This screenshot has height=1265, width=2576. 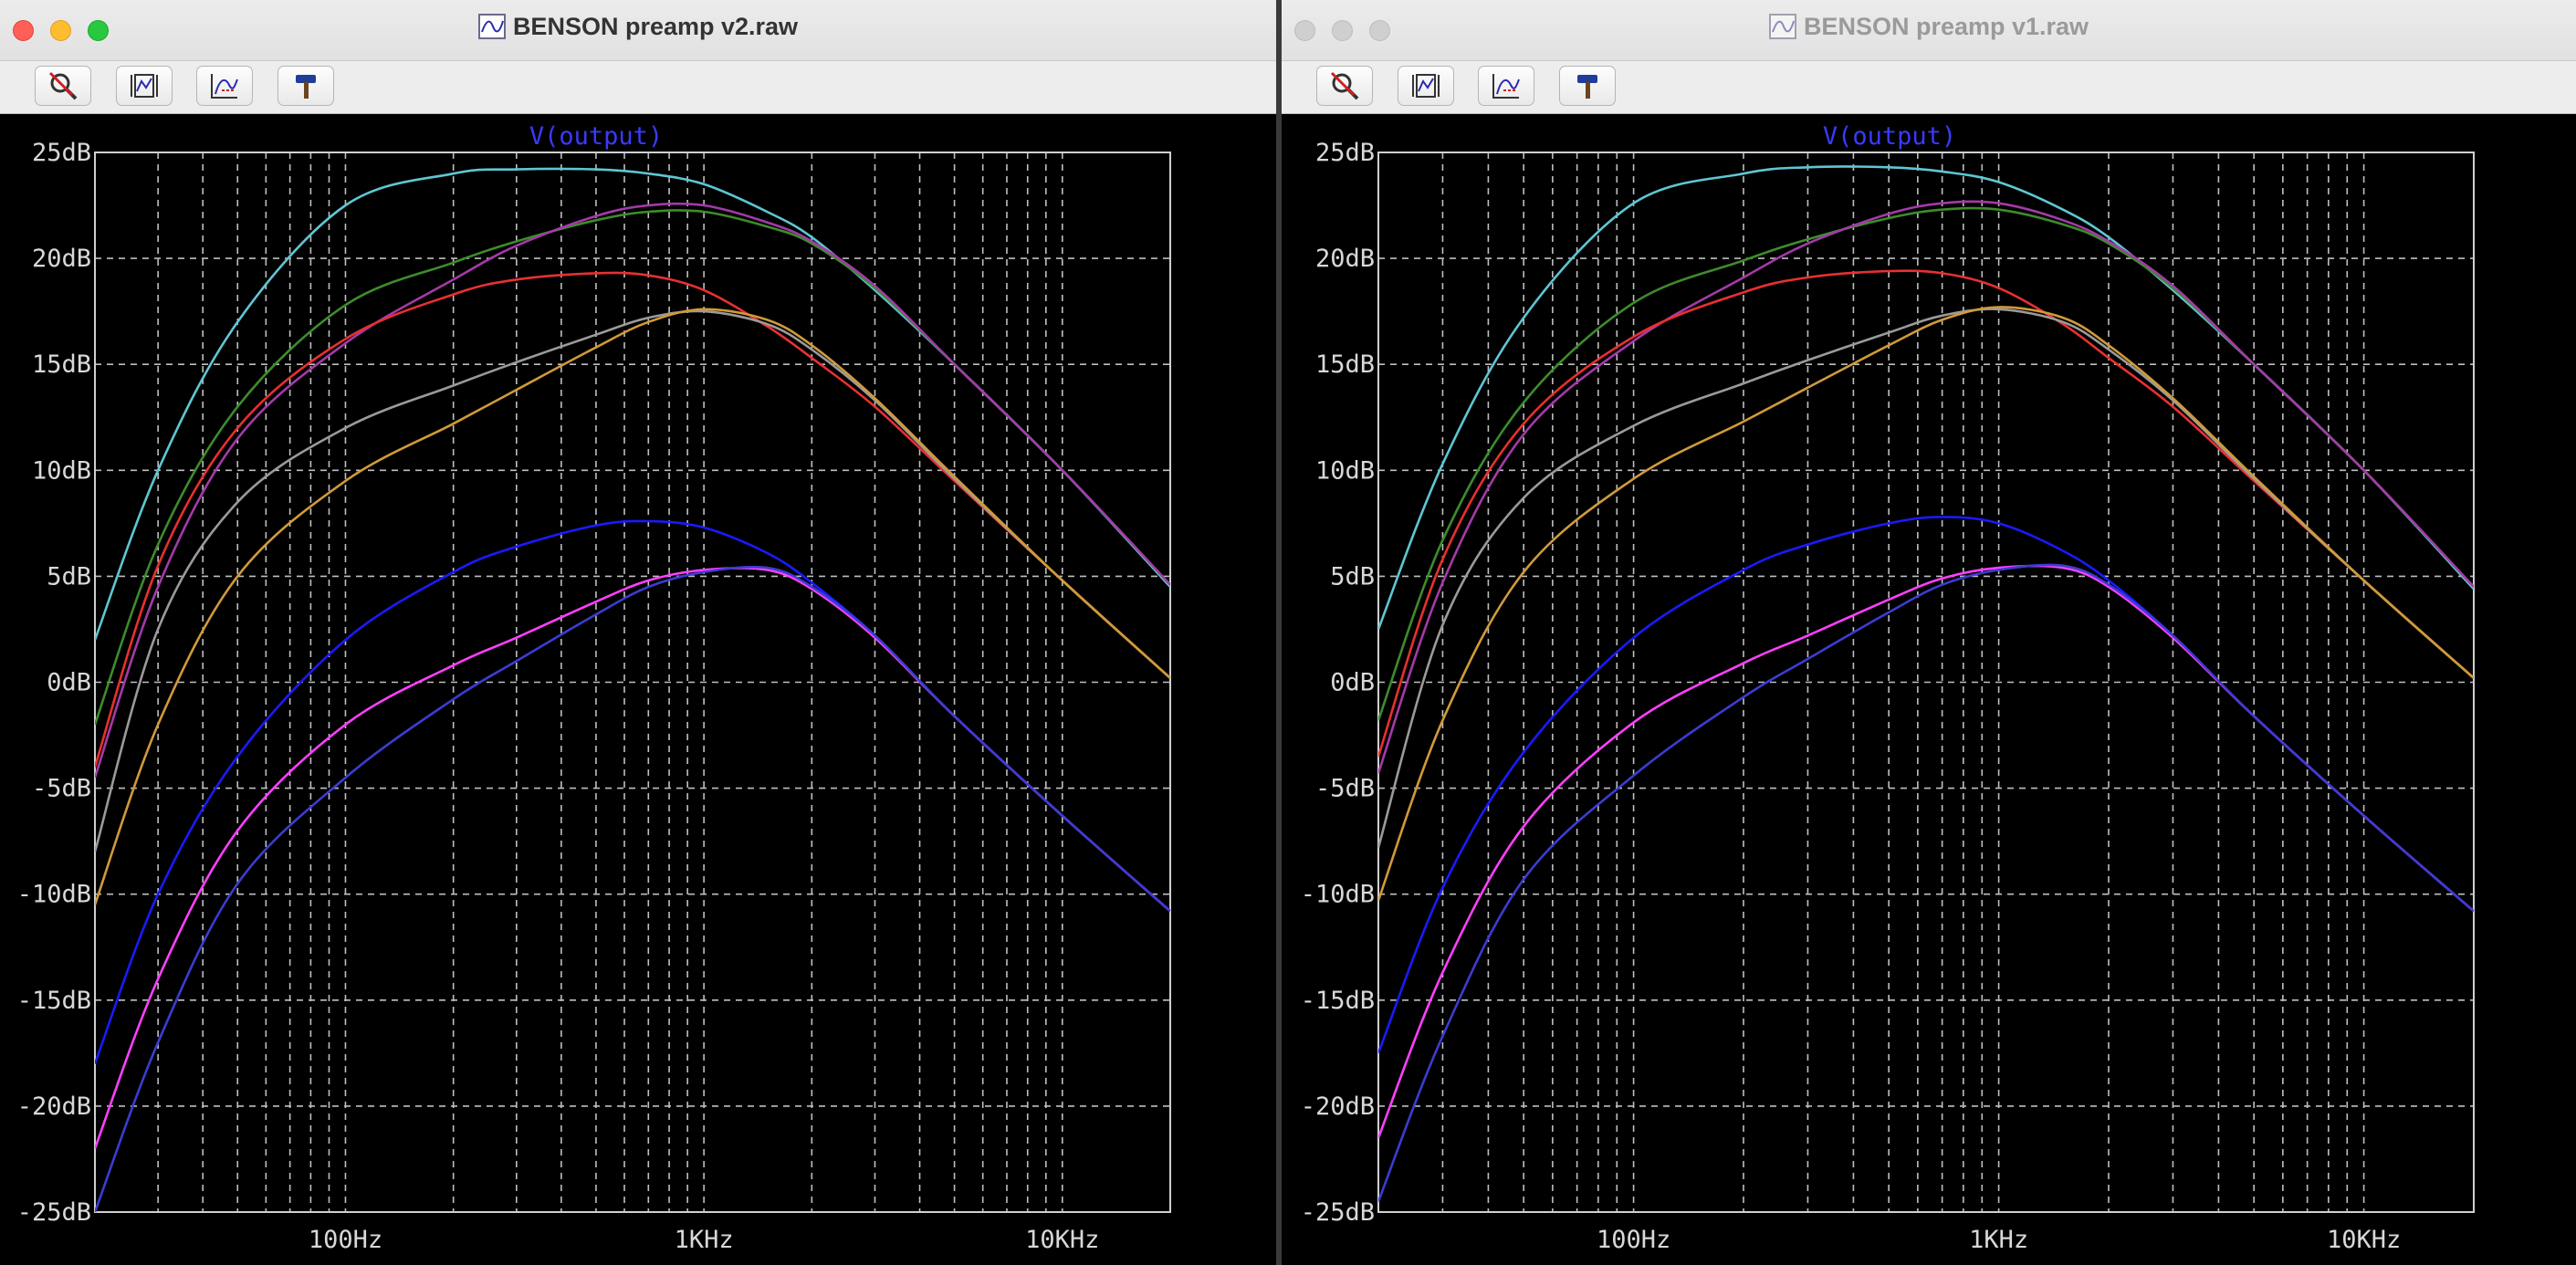 What do you see at coordinates (656, 26) in the screenshot?
I see `window-title-text: BENSON preamp v2.raw` at bounding box center [656, 26].